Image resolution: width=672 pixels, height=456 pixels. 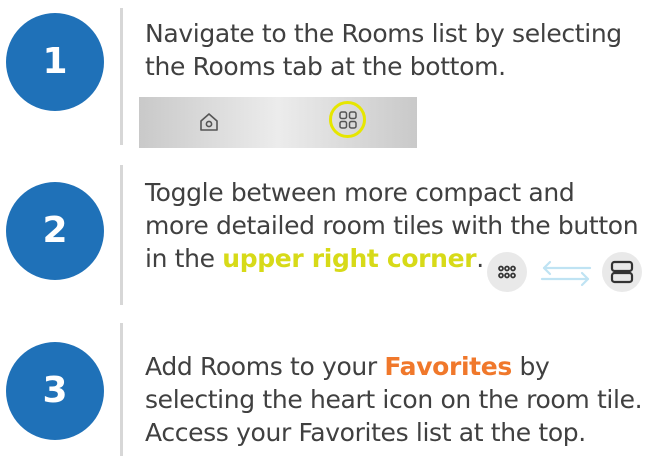 I want to click on step-1-number-badge: 1, so click(x=55, y=62).